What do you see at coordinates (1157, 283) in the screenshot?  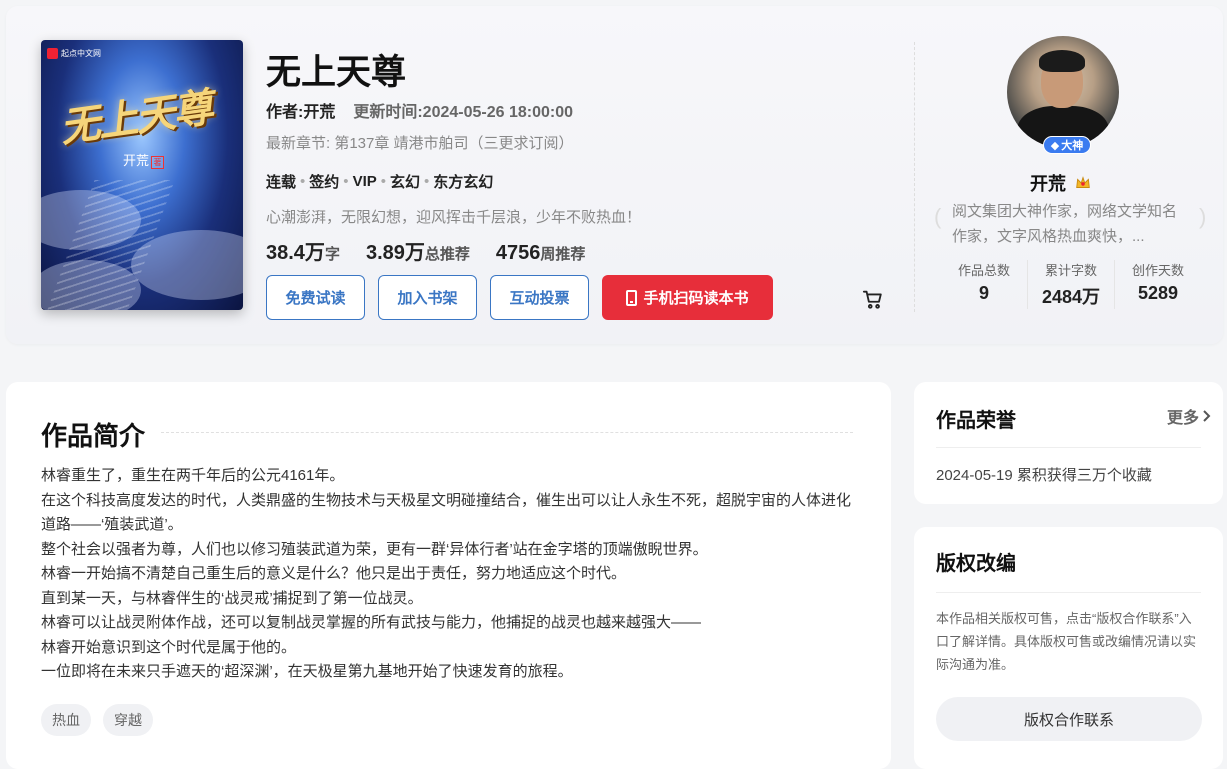 I see `author-stat-days: 创作天数 5289` at bounding box center [1157, 283].